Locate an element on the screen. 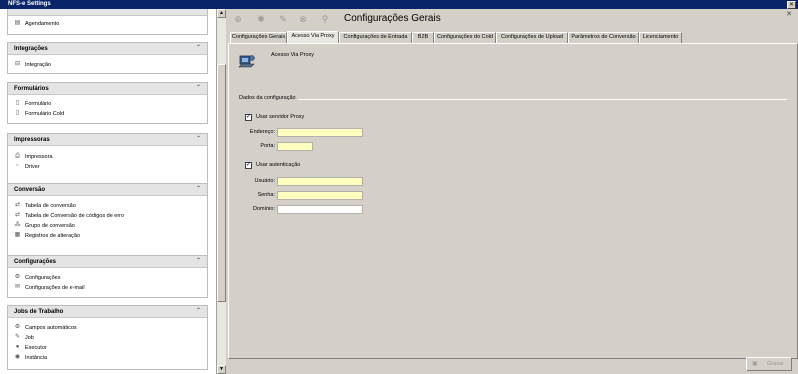 This screenshot has height=374, width=798. scroll-up-icon: ▲ is located at coordinates (221, 13).